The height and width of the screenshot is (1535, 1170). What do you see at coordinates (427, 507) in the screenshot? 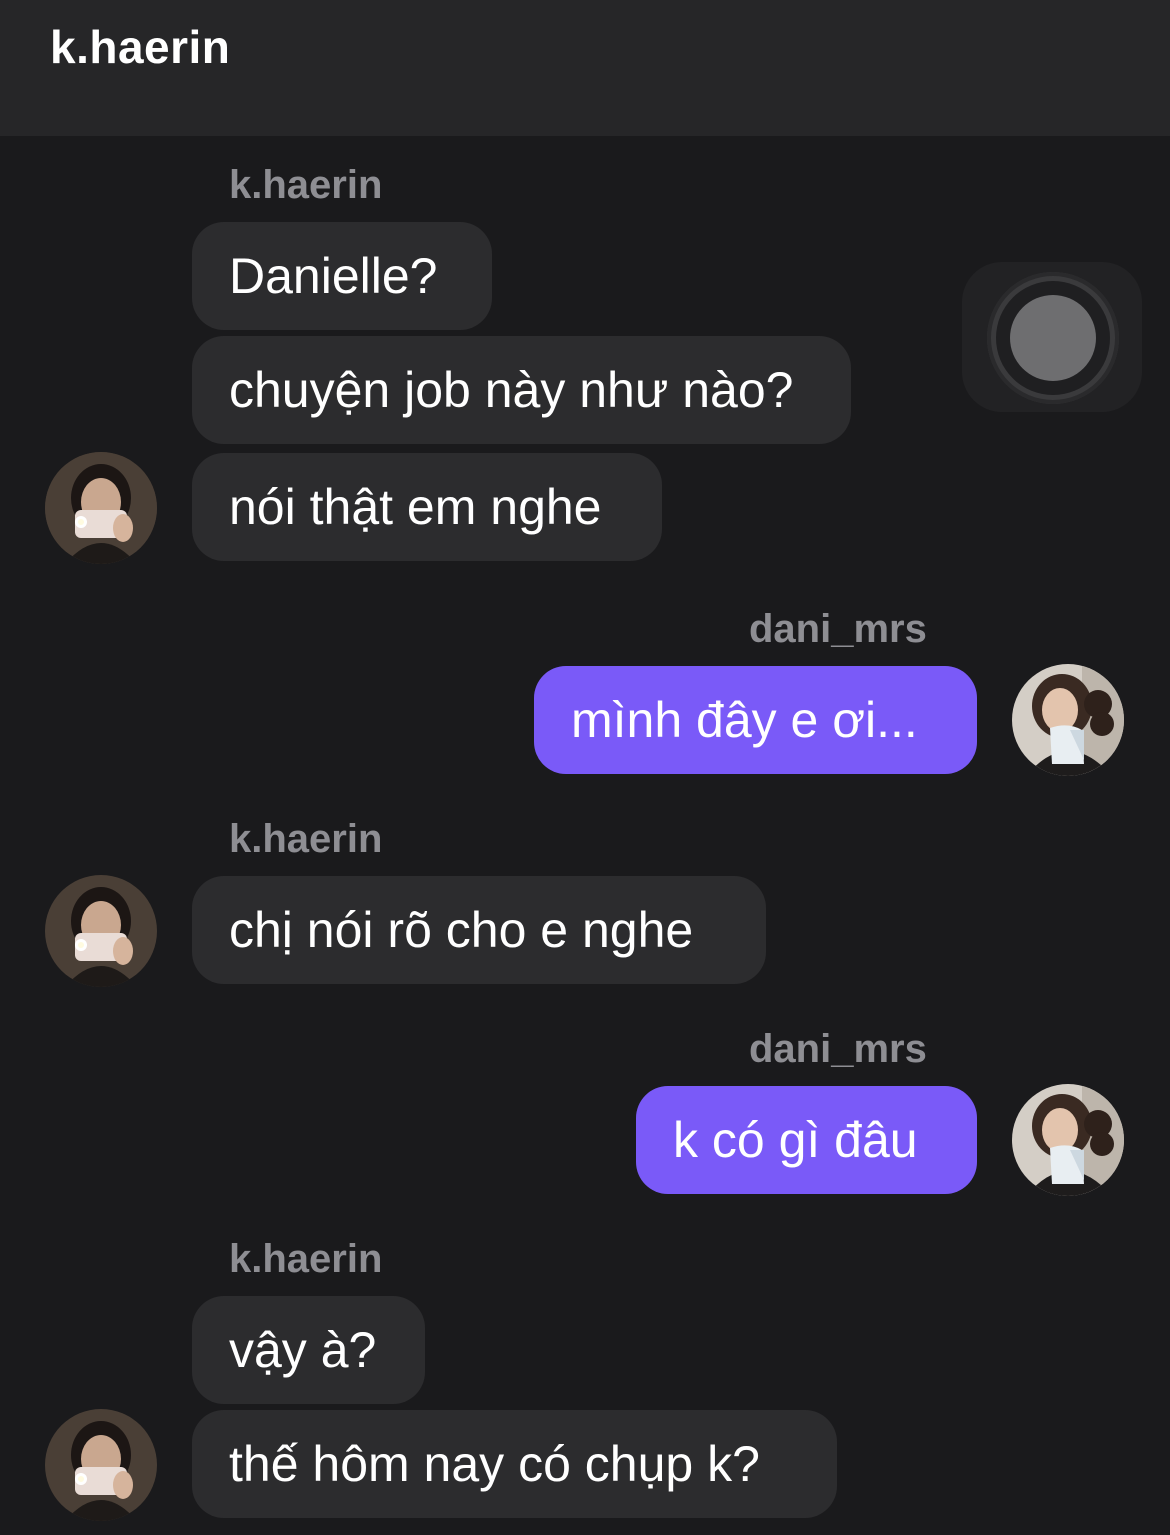
I see `message-bubble-incoming: nói thật em nghe` at bounding box center [427, 507].